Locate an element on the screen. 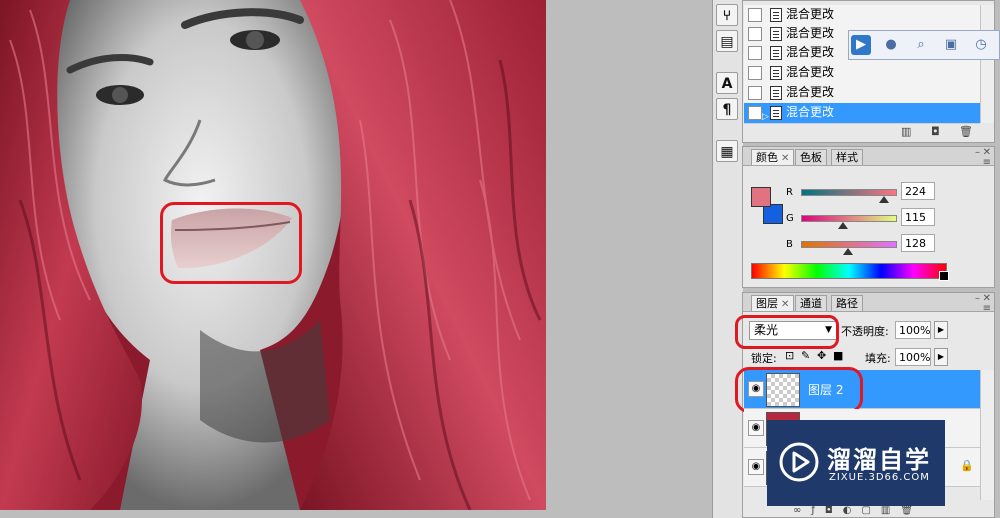 This screenshot has width=1000, height=518. foreground-color-swatch is located at coordinates (761, 197).